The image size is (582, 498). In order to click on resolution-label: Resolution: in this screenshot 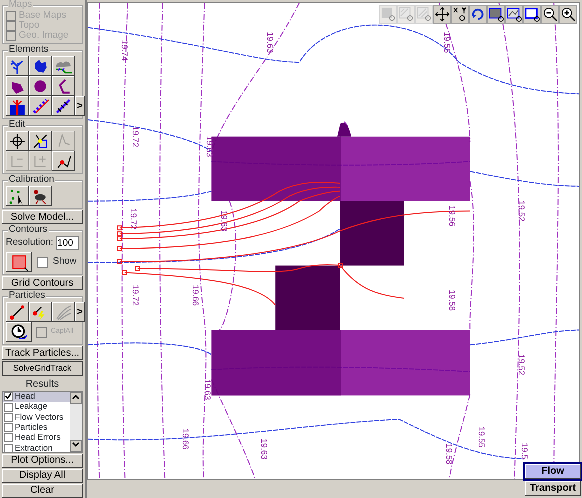, I will do `click(30, 243)`.